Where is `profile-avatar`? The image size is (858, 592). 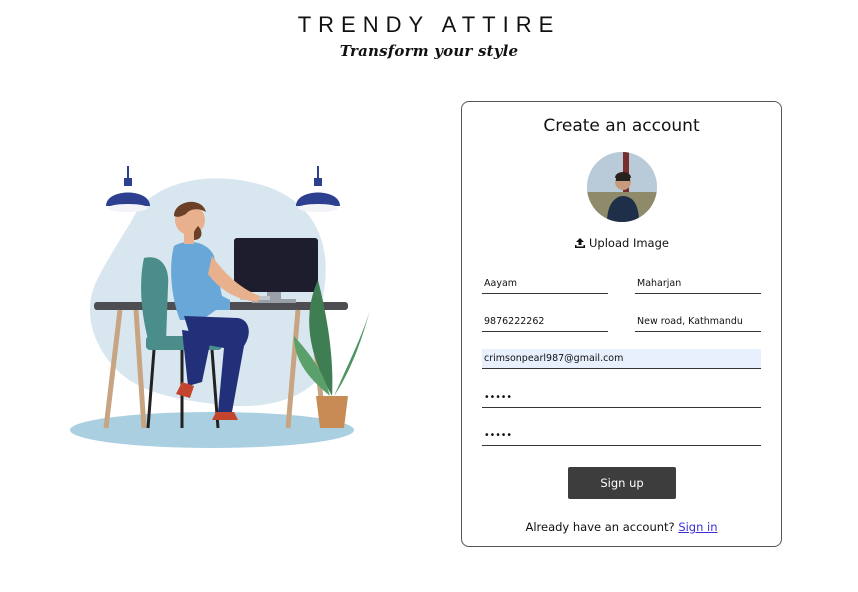
profile-avatar is located at coordinates (622, 187).